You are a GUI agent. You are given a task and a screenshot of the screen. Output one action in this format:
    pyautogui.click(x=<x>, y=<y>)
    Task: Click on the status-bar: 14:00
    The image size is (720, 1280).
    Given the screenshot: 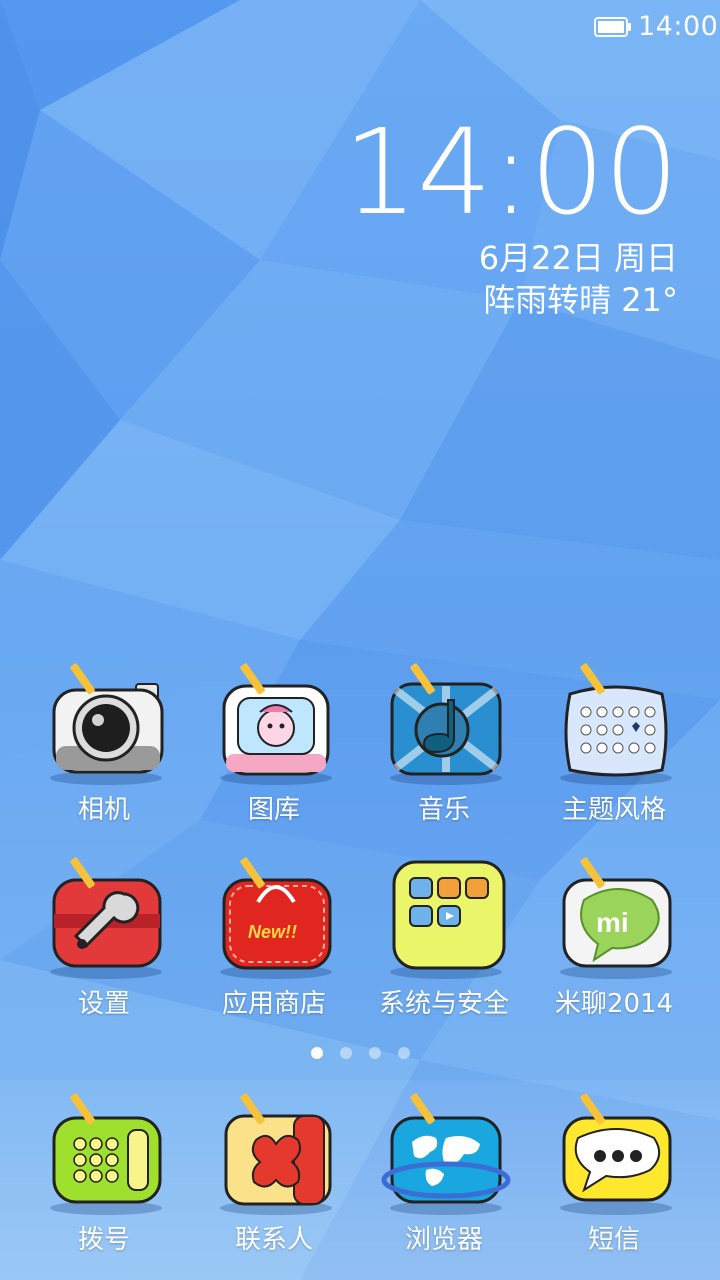 What is the action you would take?
    pyautogui.click(x=360, y=27)
    